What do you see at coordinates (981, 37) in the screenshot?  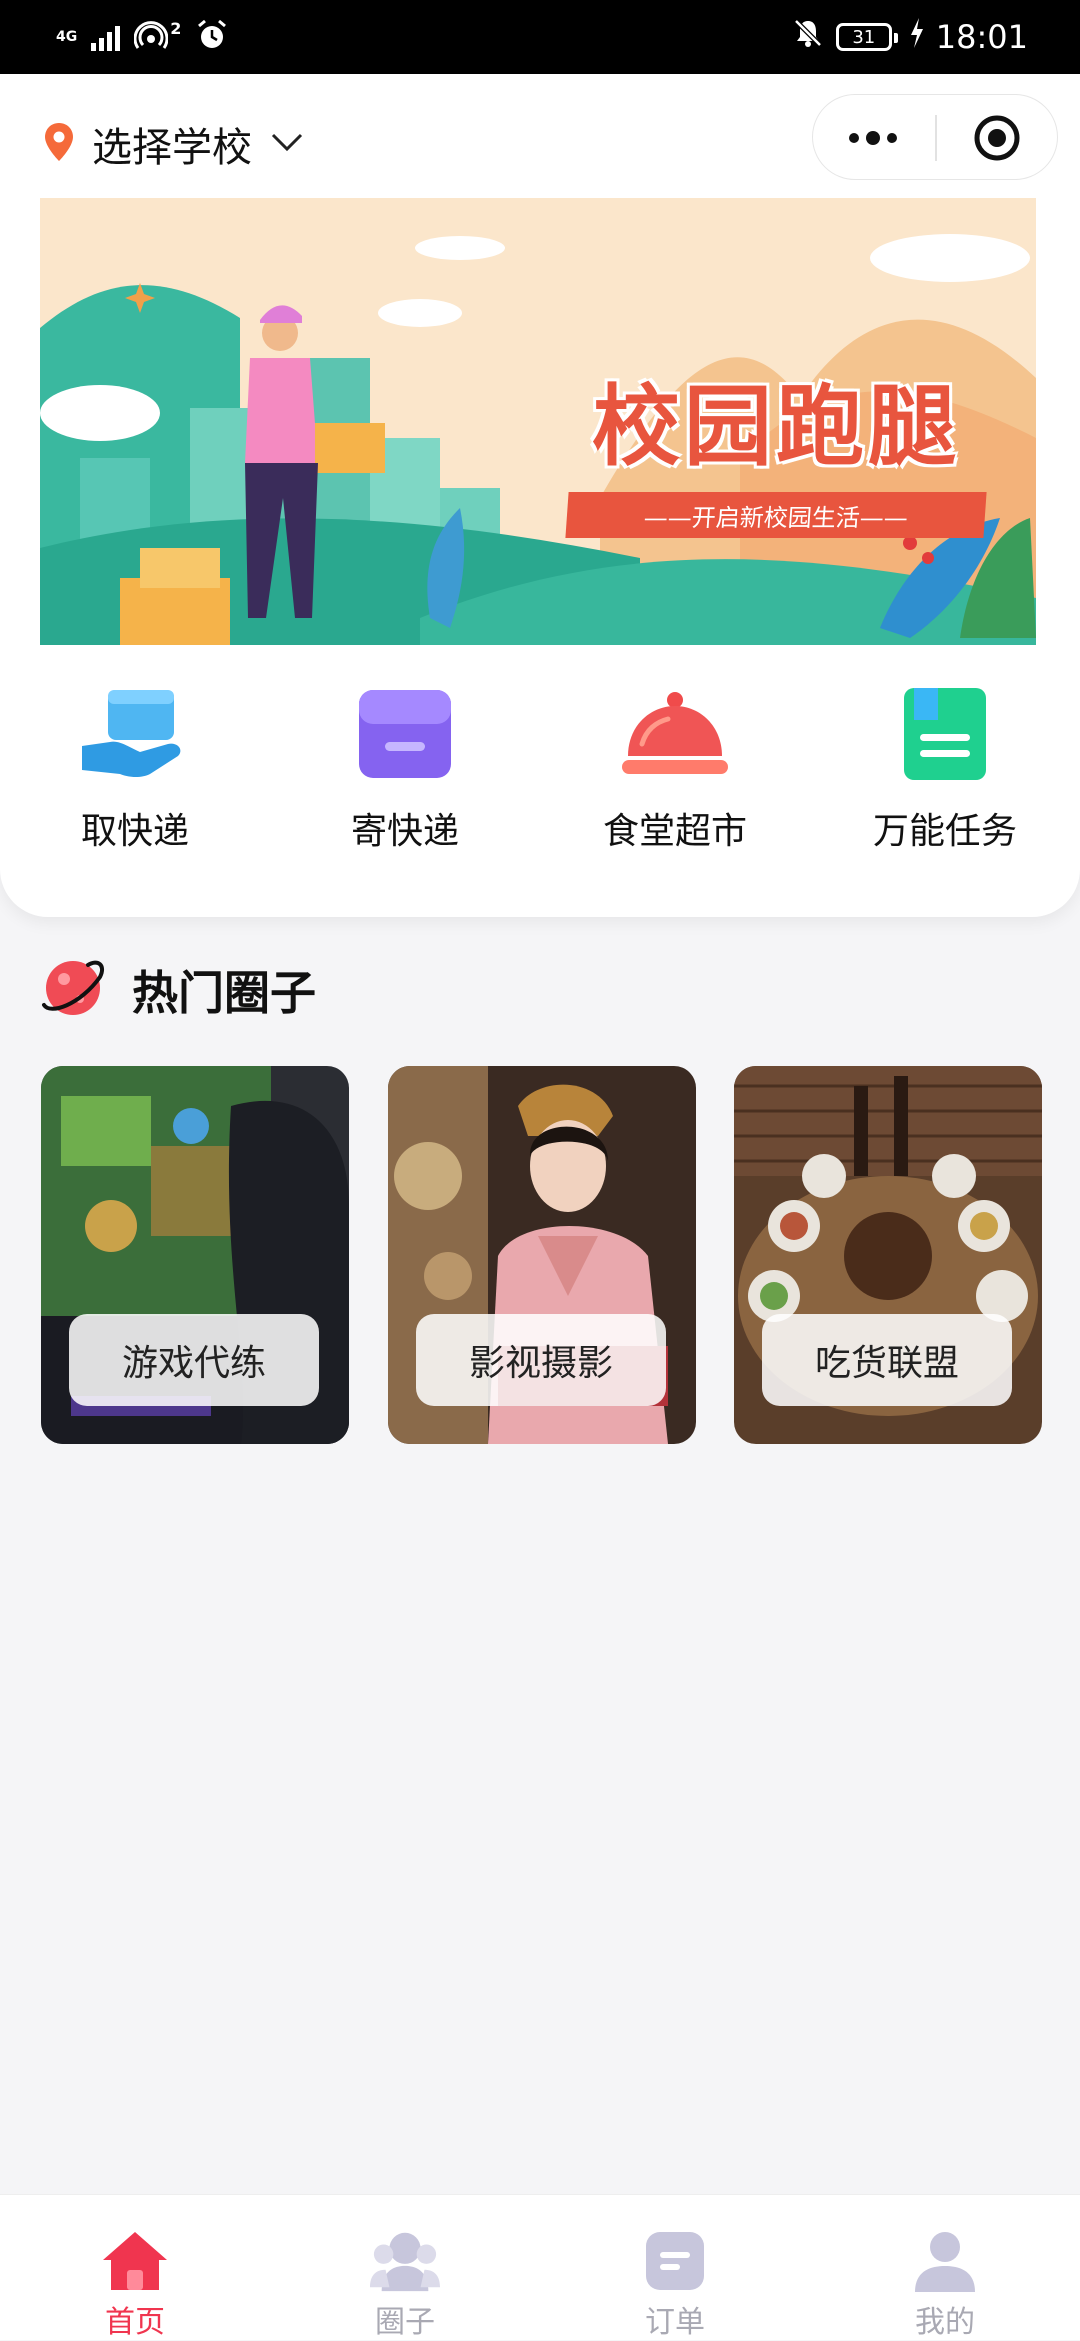 I see `clock: 18:01` at bounding box center [981, 37].